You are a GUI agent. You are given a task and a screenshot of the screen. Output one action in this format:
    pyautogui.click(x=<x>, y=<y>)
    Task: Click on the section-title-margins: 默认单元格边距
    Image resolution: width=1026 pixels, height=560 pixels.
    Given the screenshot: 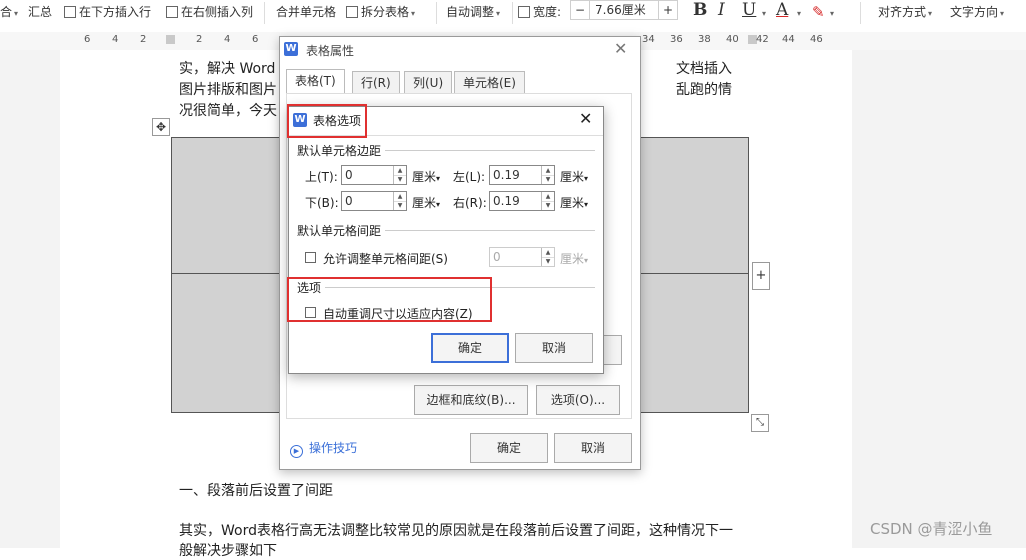 What is the action you would take?
    pyautogui.click(x=341, y=150)
    